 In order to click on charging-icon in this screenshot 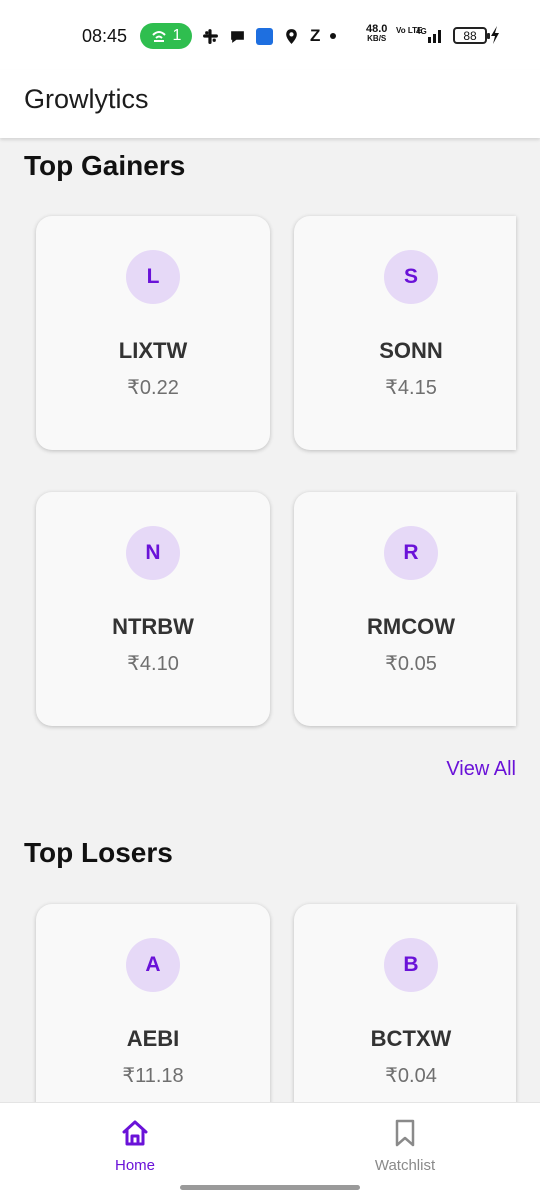, I will do `click(495, 35)`.